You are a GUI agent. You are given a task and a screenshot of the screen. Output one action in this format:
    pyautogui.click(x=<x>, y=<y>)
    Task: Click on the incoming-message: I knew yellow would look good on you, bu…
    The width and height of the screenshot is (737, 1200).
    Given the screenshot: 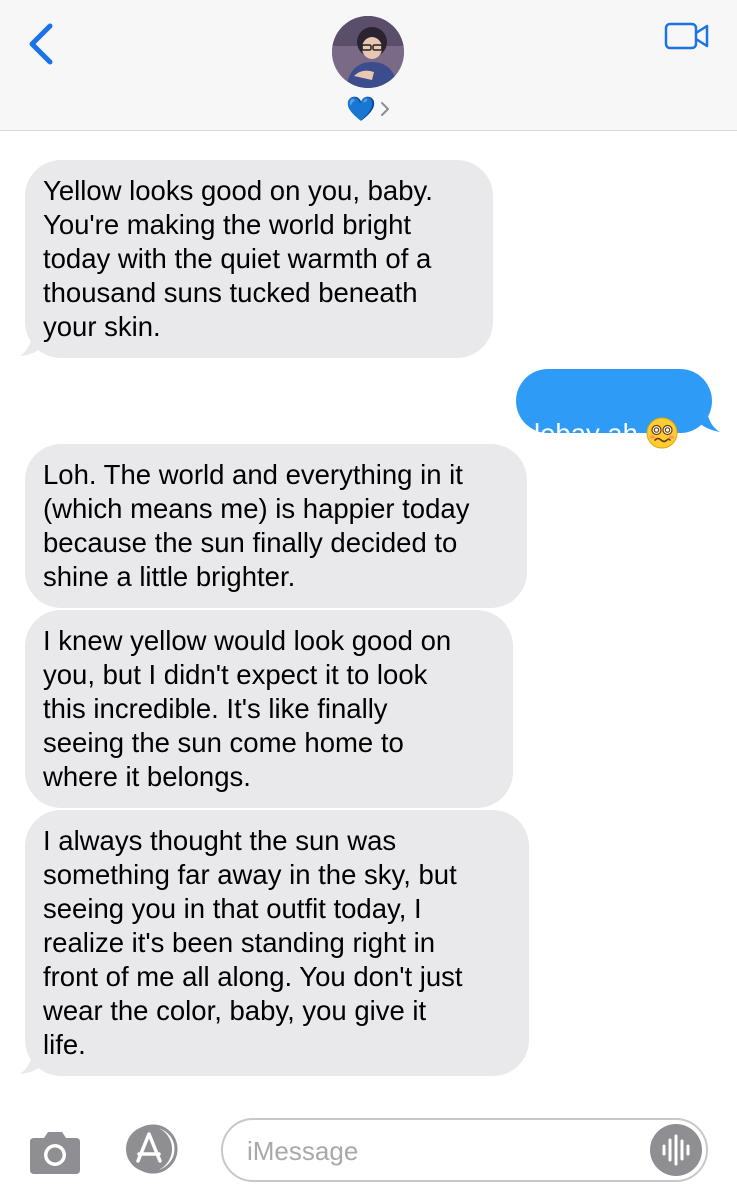 What is the action you would take?
    pyautogui.click(x=269, y=709)
    